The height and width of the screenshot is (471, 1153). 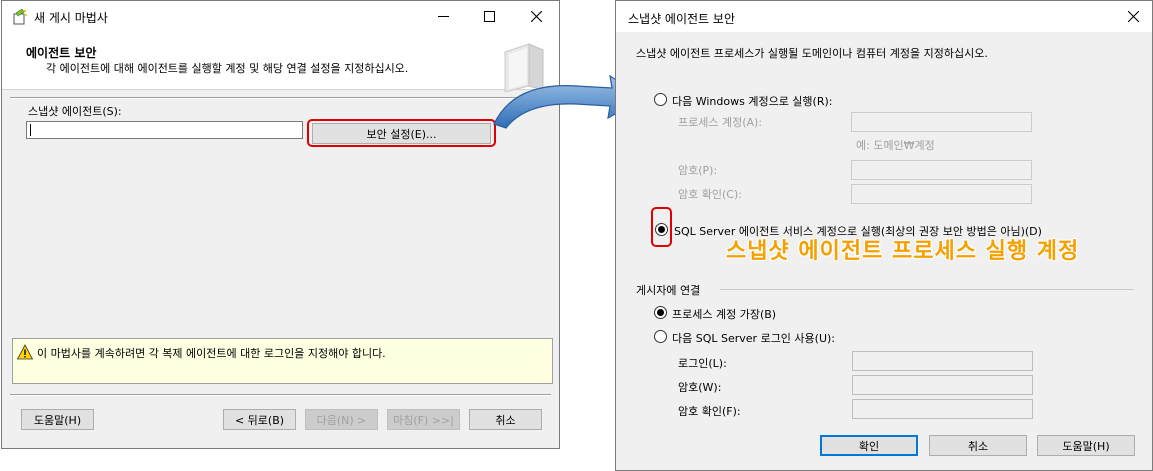 I want to click on sql-login-radio, so click(x=660, y=336).